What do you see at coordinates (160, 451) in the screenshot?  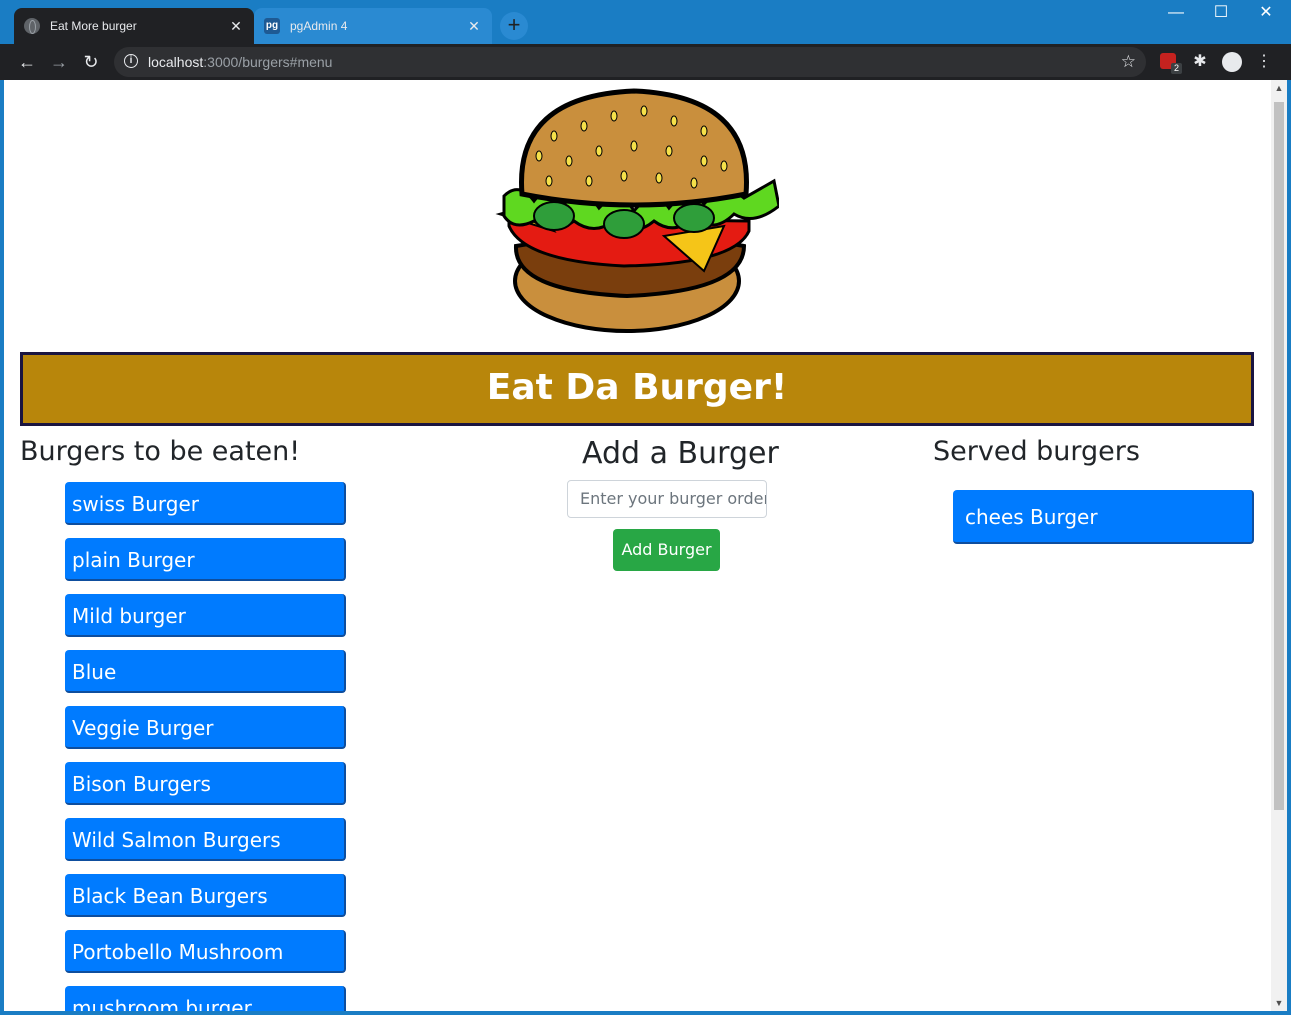 I see `to-be-eaten-heading: Burgers to be eaten!` at bounding box center [160, 451].